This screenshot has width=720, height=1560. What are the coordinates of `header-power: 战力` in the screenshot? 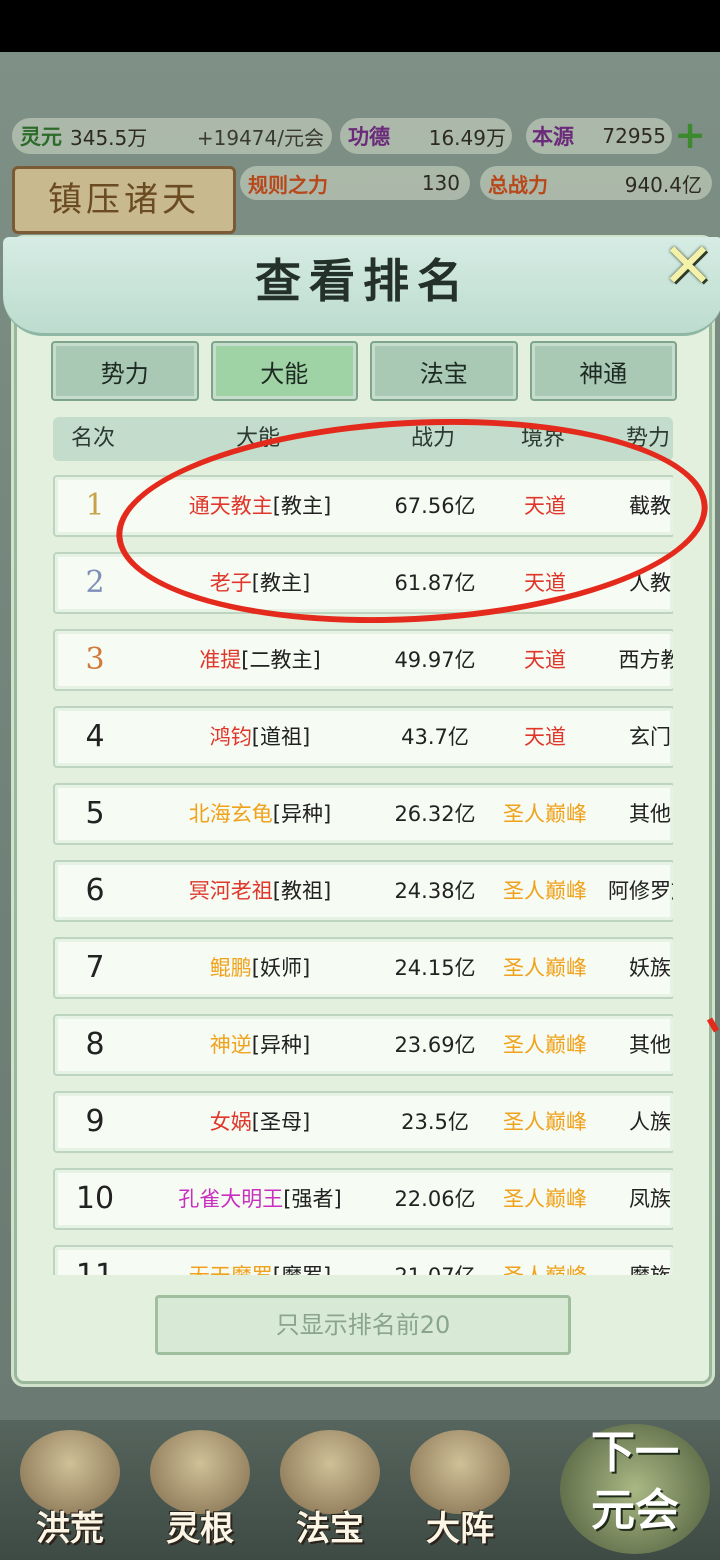 It's located at (432, 438).